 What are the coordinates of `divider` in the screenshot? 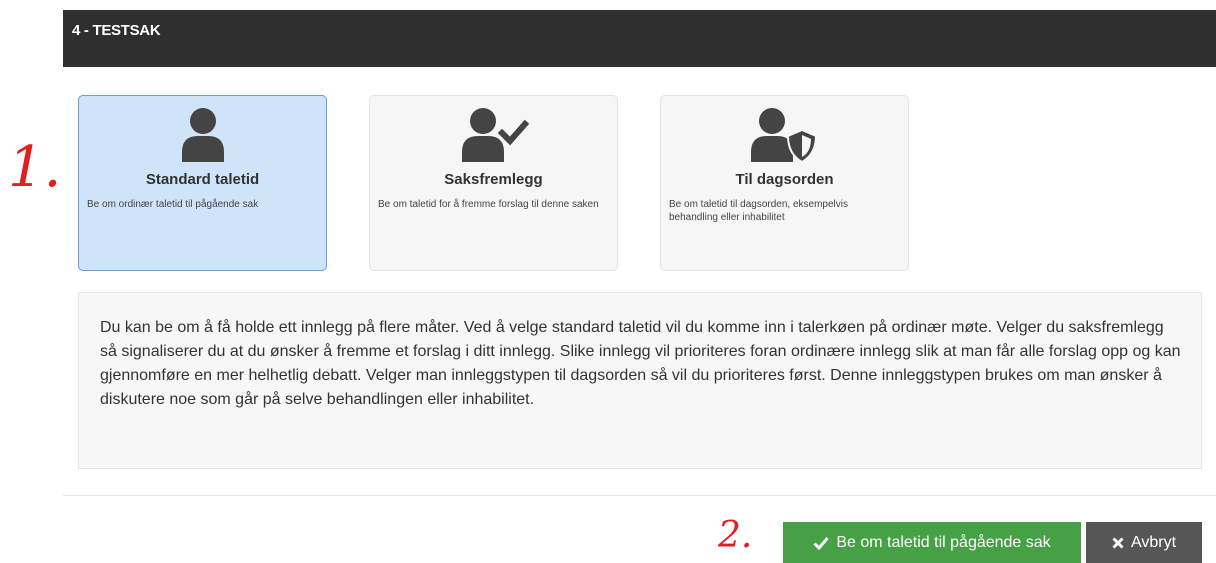 It's located at (639, 495).